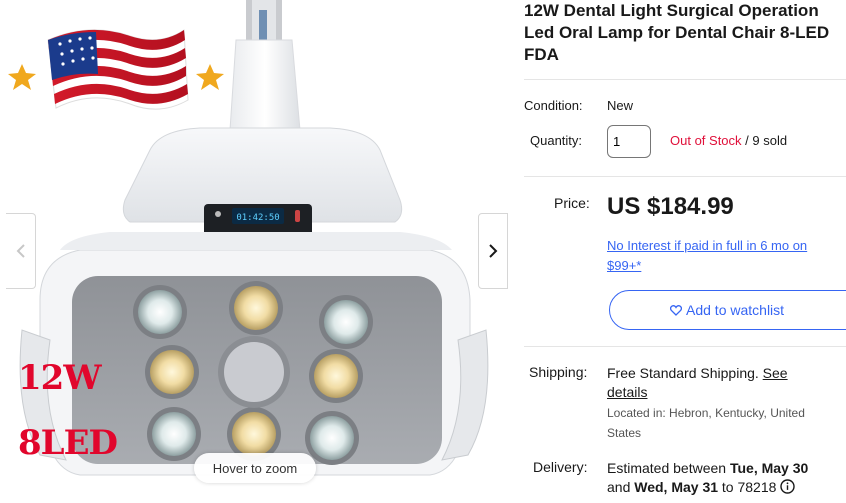 The width and height of the screenshot is (846, 503). I want to click on shipping-details-link: details, so click(627, 392).